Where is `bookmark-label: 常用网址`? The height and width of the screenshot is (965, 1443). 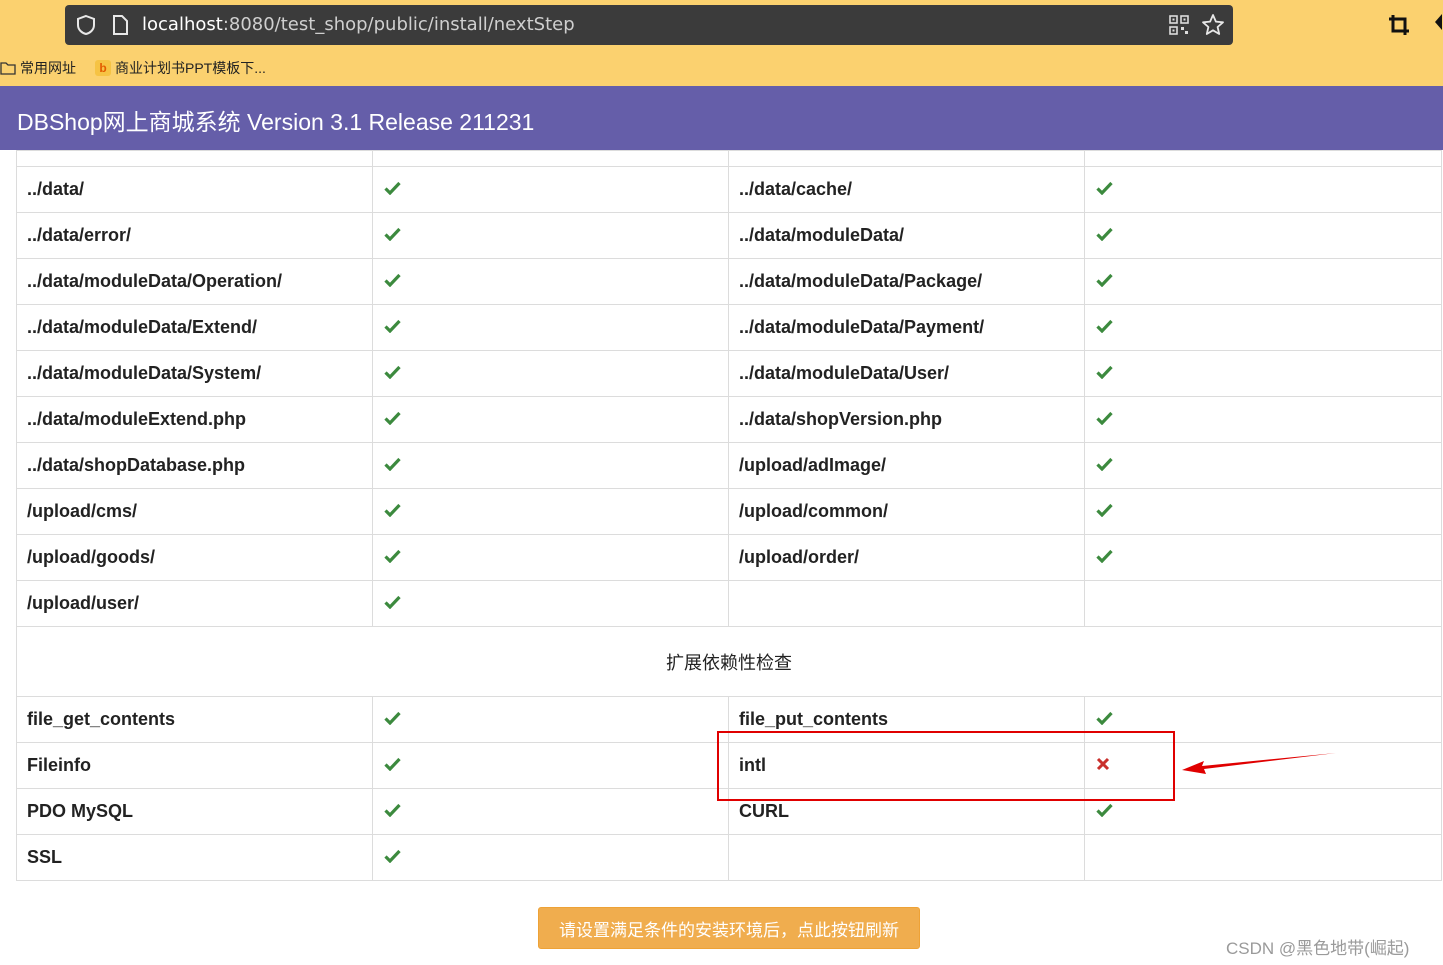 bookmark-label: 常用网址 is located at coordinates (48, 68).